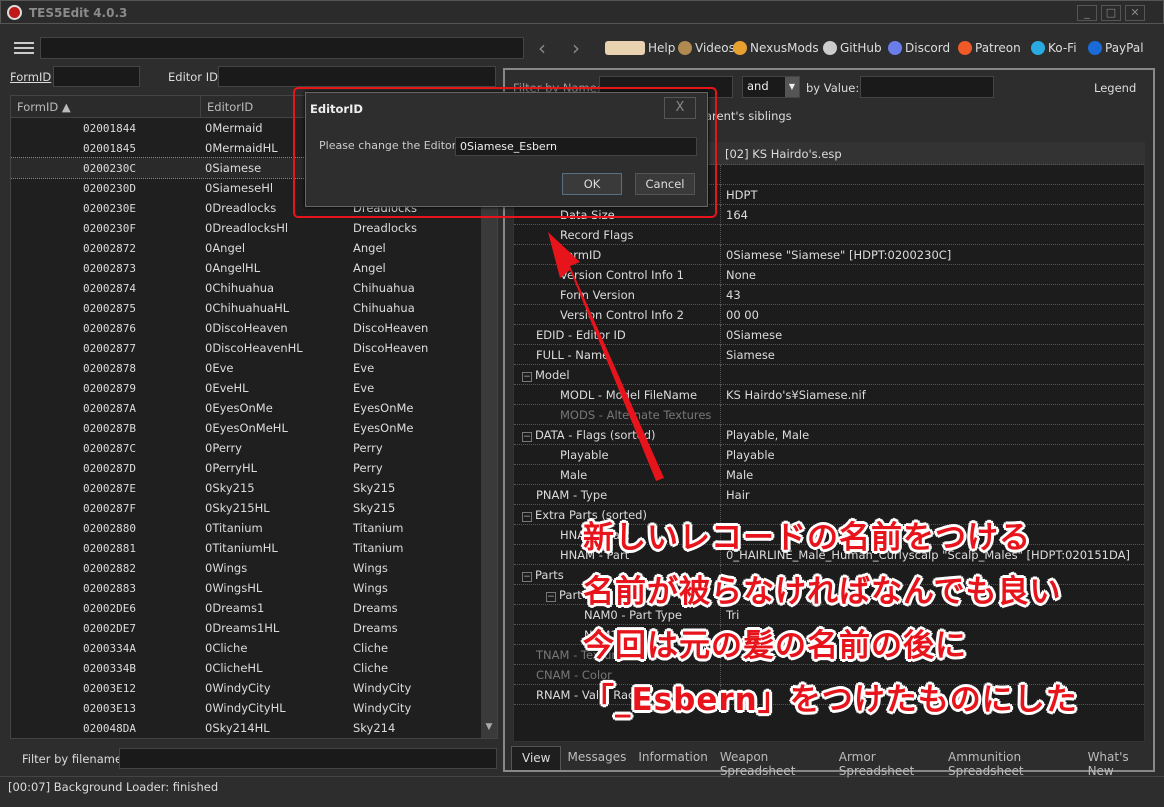 Image resolution: width=1164 pixels, height=807 pixels. I want to click on annotation-line: 今回は元の髪の名前の後に, so click(775, 646).